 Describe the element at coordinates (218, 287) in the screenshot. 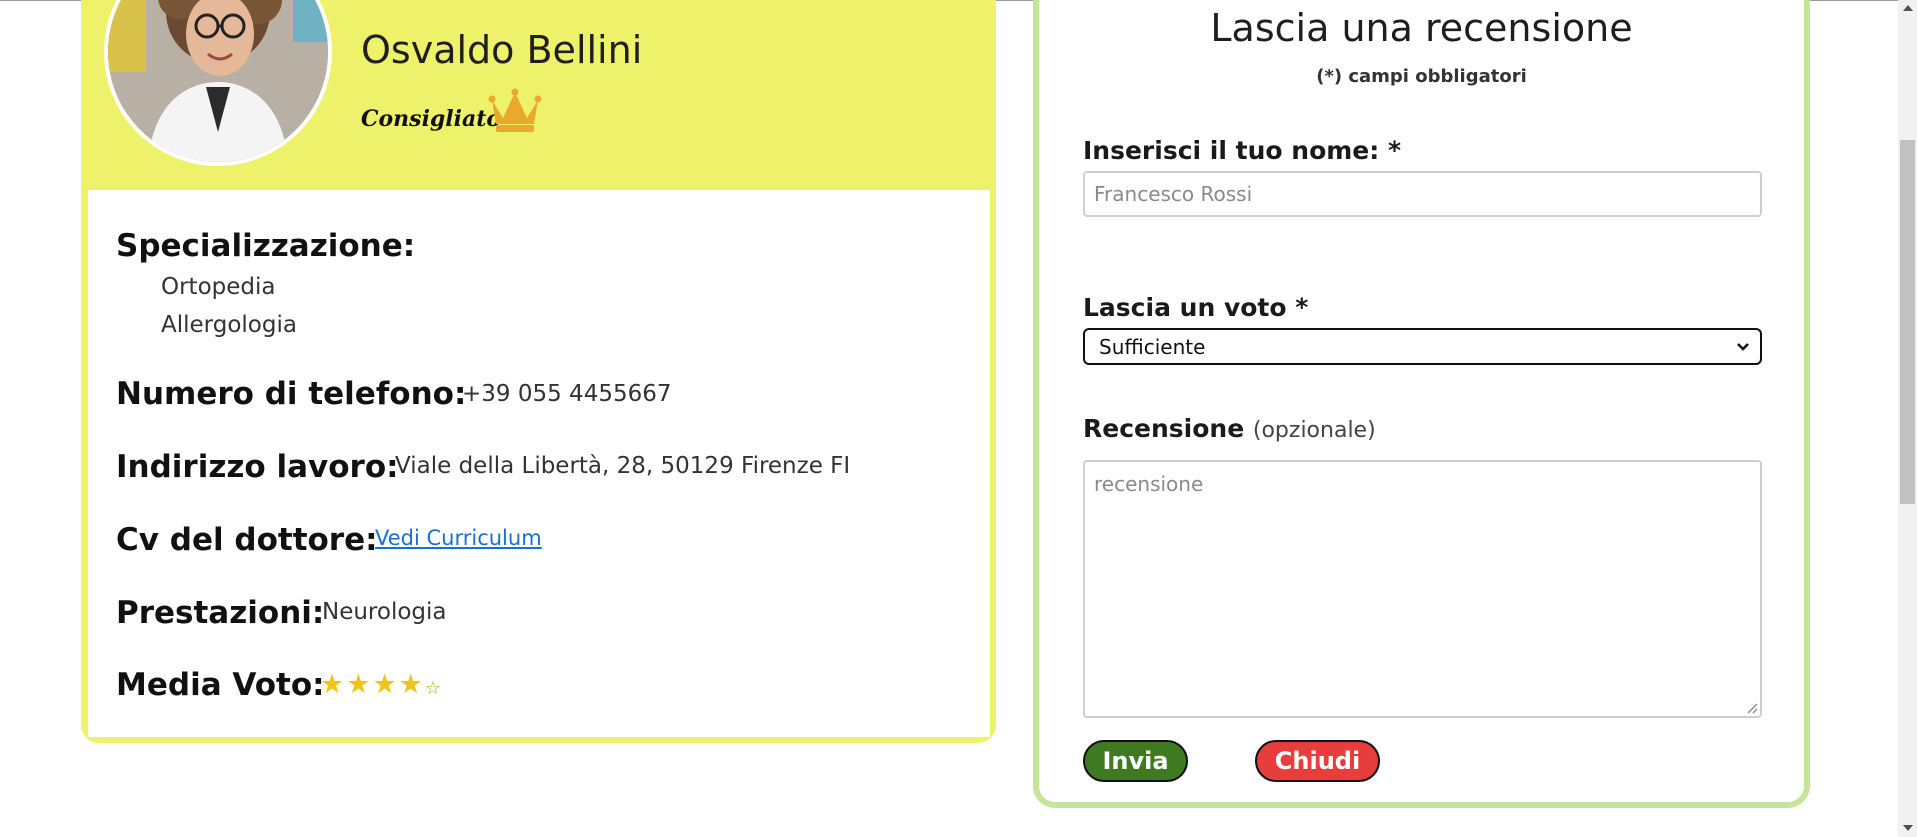

I see `specialization-item: Ortopedia` at that location.